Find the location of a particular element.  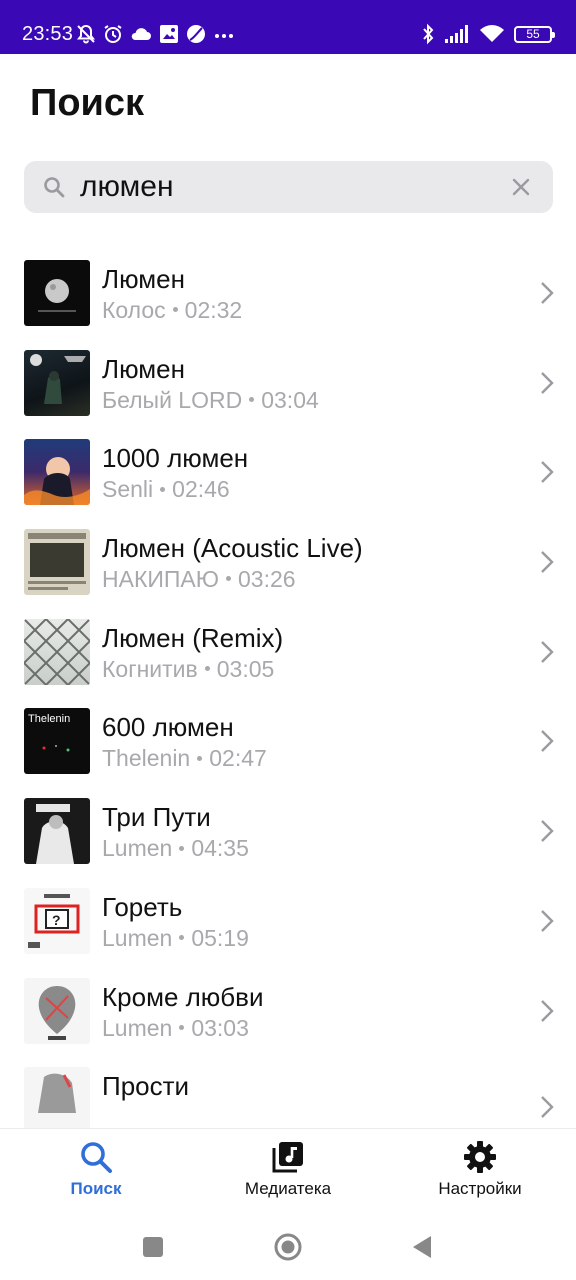

list-item: Прости is located at coordinates (288, 1091).